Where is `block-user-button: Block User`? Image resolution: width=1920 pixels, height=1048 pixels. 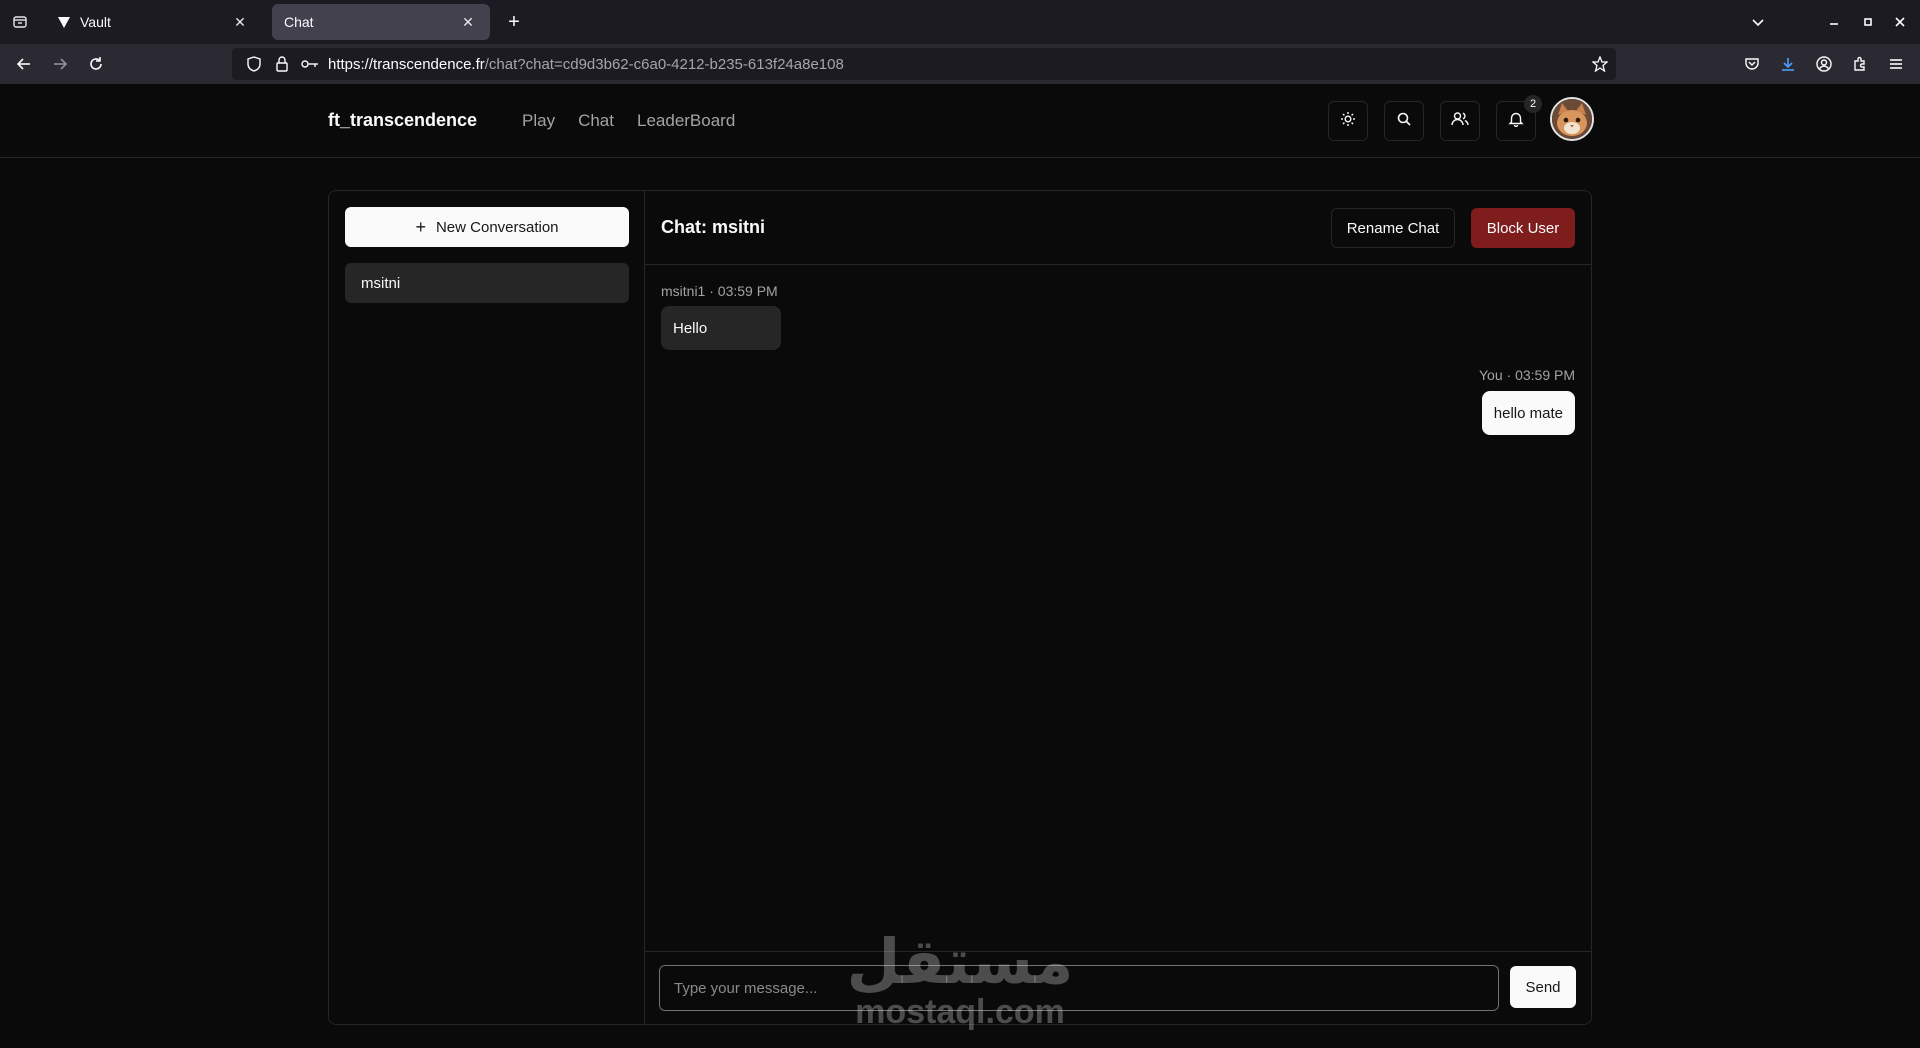
block-user-button: Block User is located at coordinates (1523, 228).